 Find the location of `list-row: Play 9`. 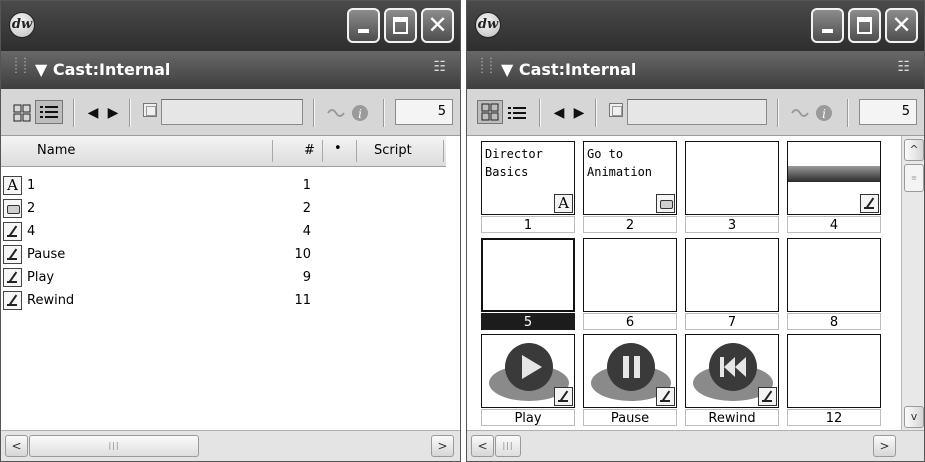

list-row: Play 9 is located at coordinates (223, 278).